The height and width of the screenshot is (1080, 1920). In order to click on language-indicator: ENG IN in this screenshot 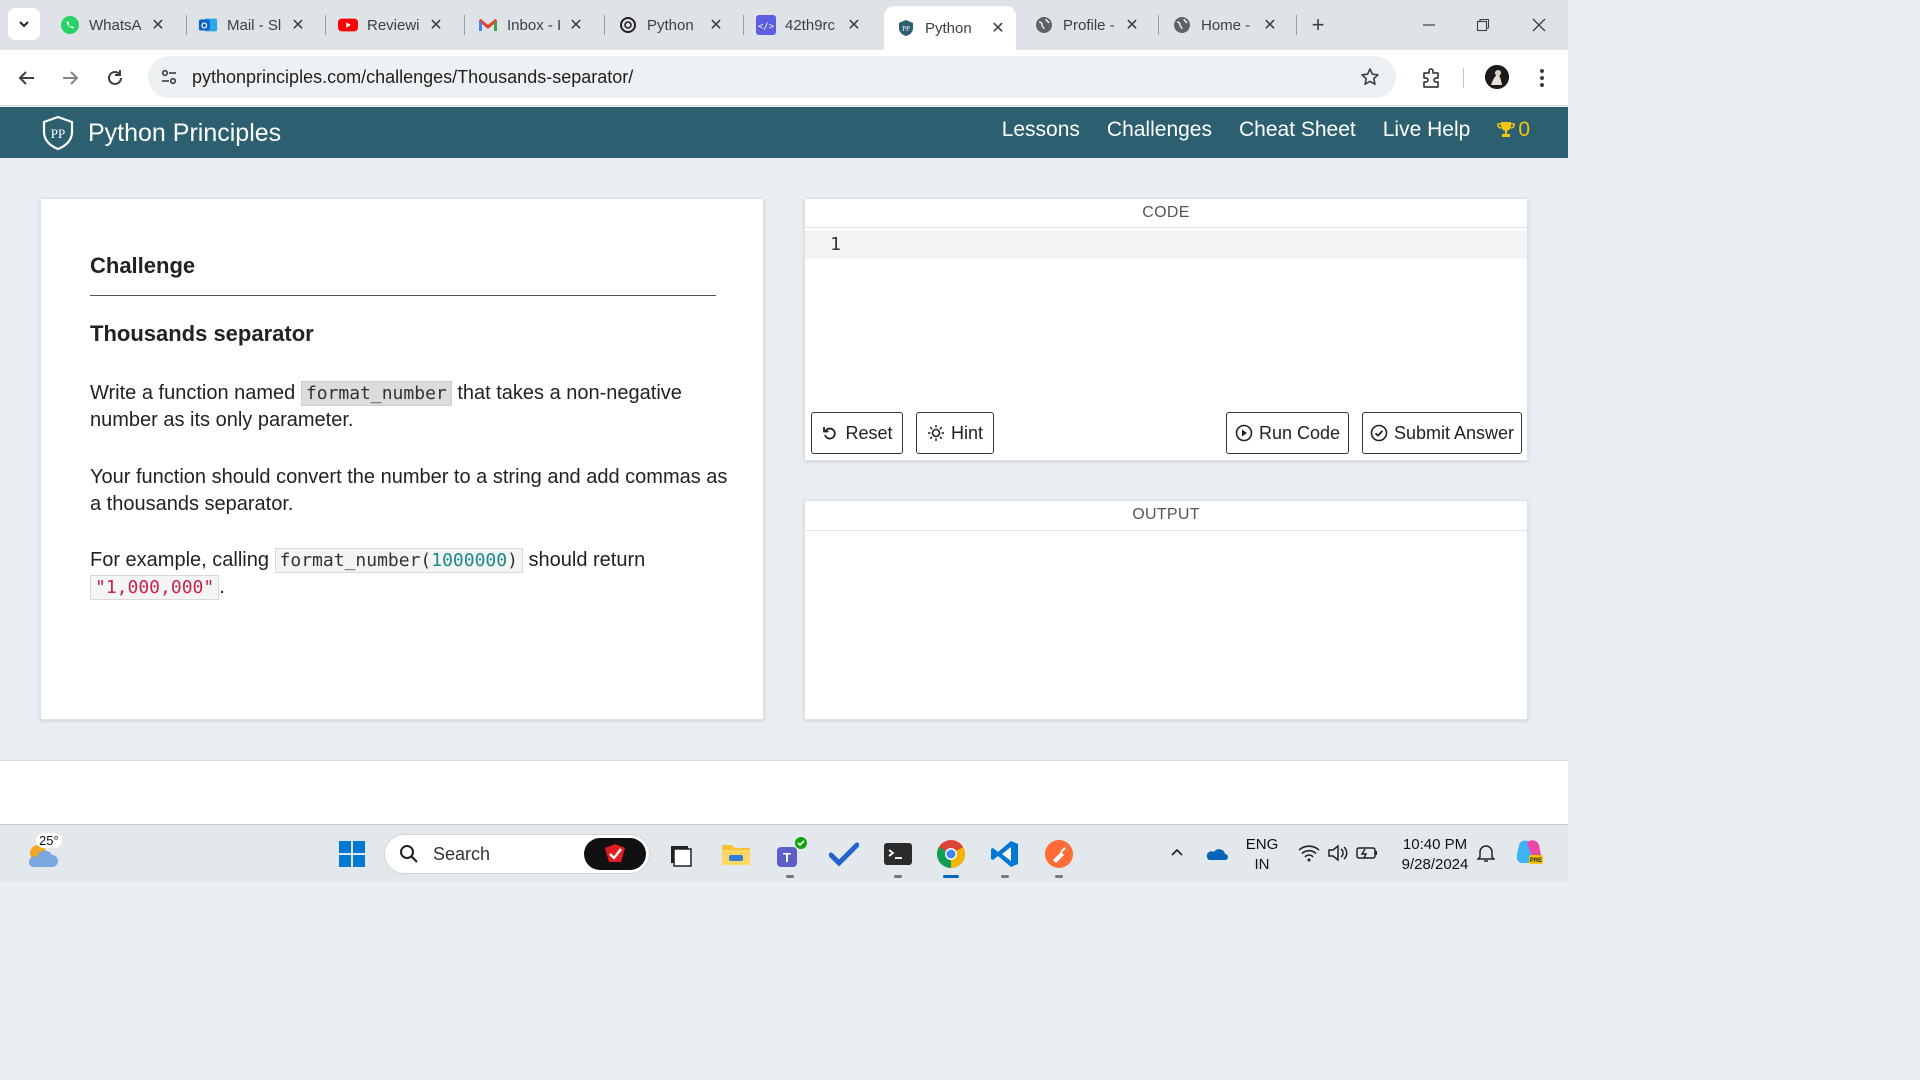, I will do `click(1262, 855)`.